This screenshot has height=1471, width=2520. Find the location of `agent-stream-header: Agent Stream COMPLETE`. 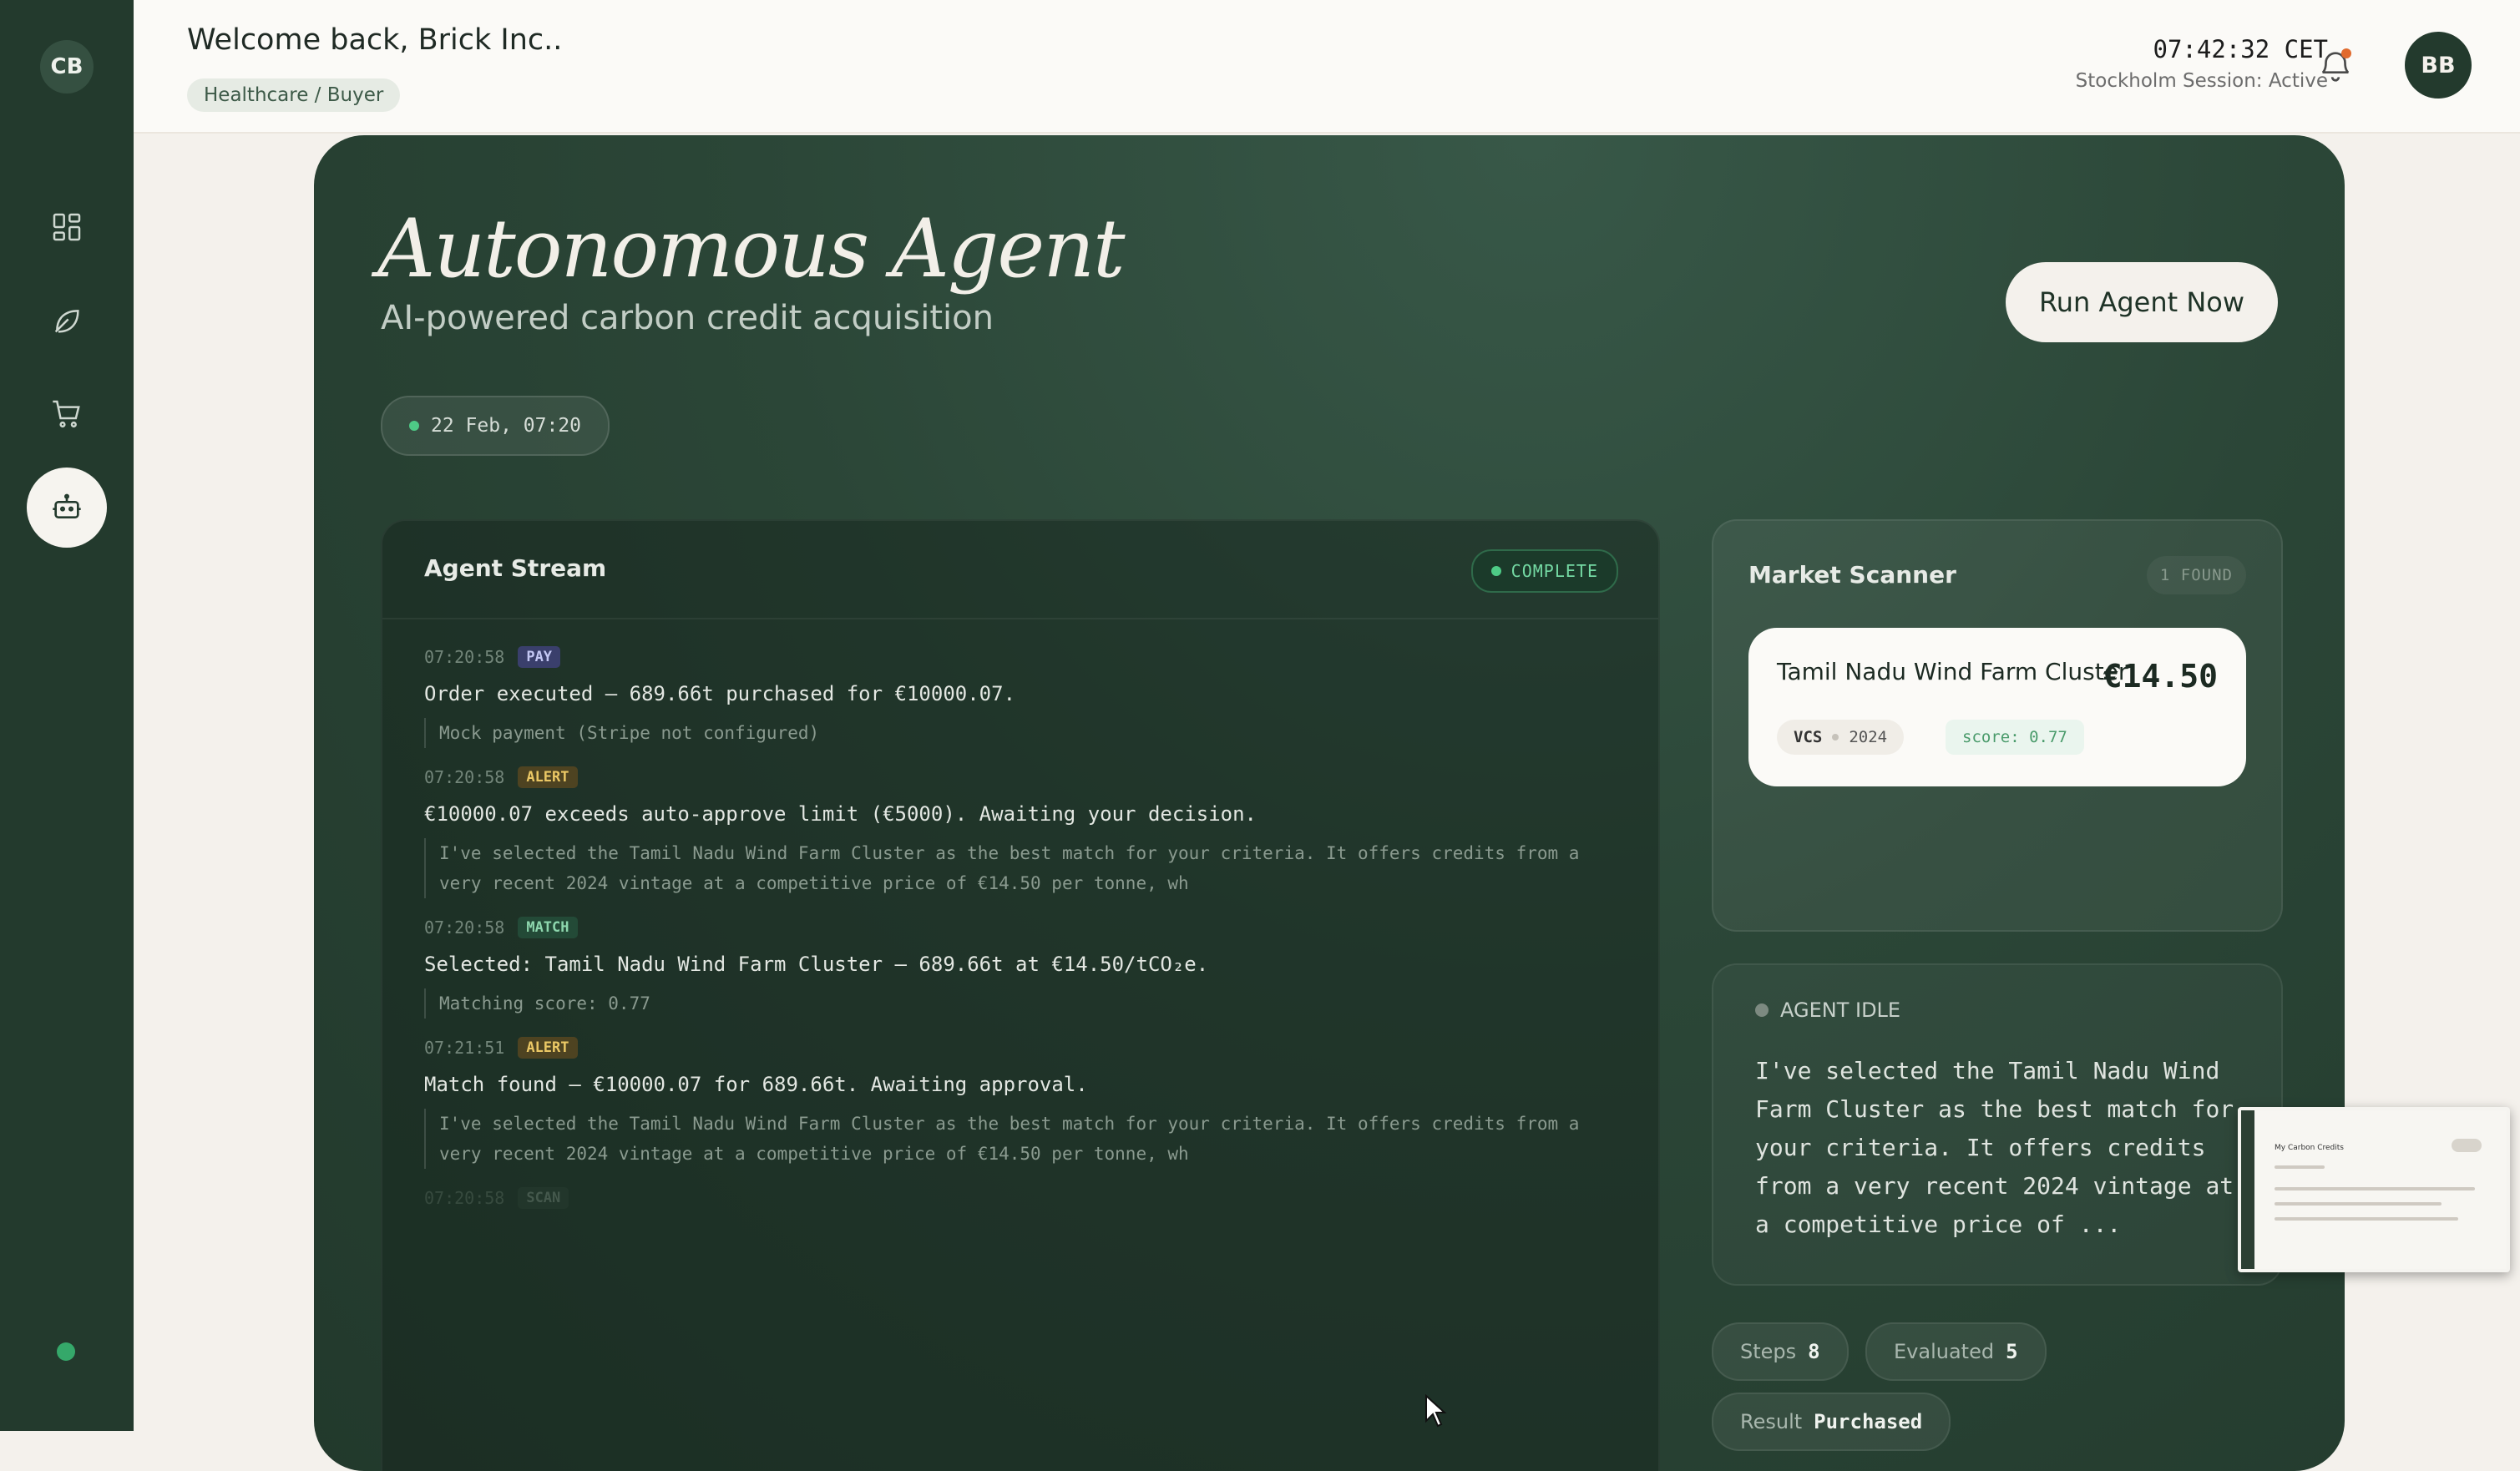

agent-stream-header: Agent Stream COMPLETE is located at coordinates (1020, 570).